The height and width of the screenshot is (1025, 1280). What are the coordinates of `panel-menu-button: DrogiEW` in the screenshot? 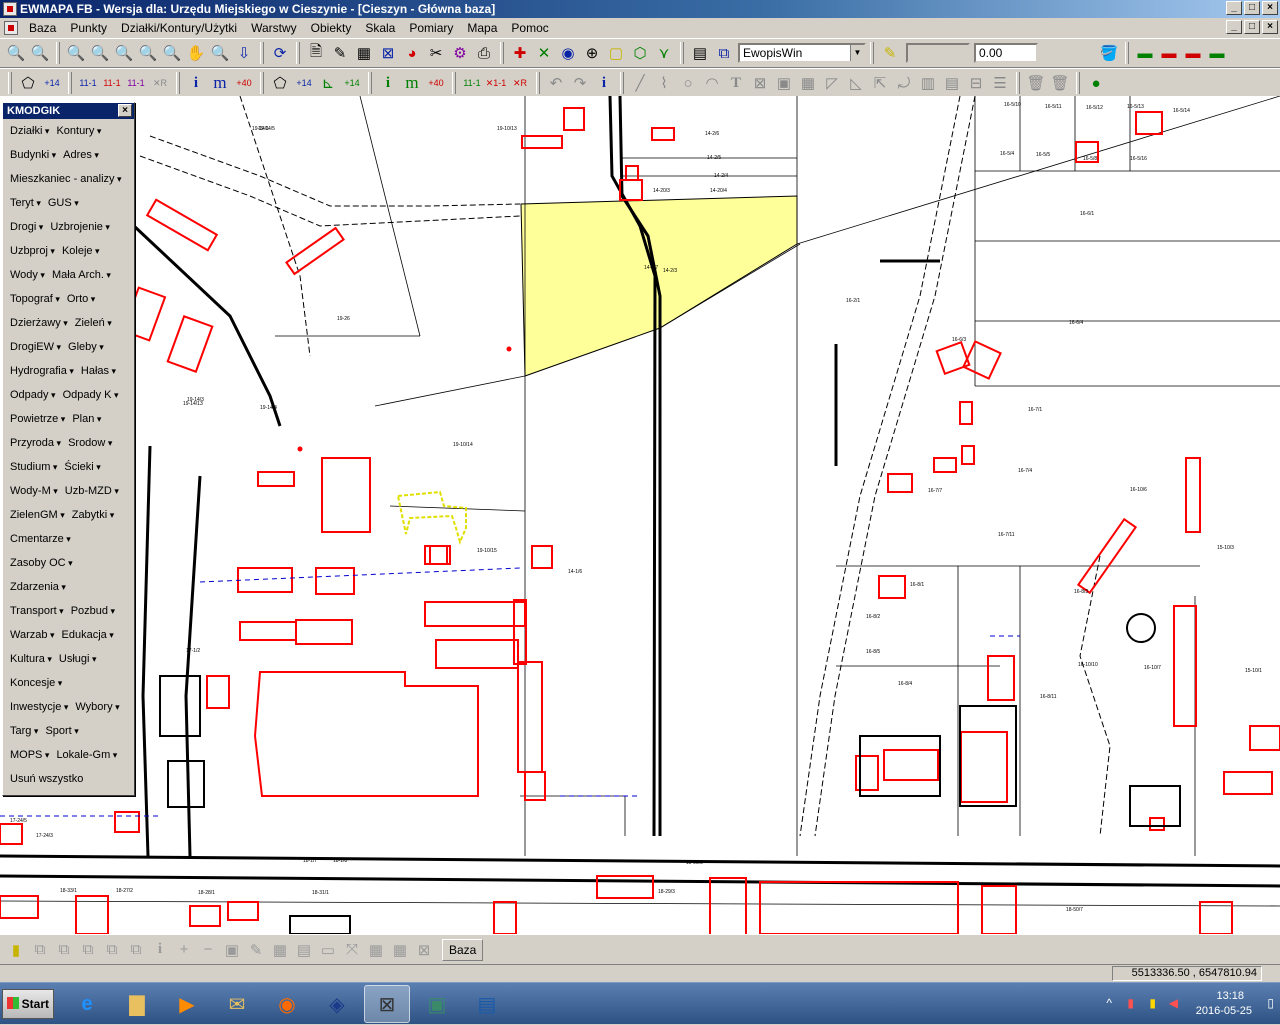 It's located at (35, 347).